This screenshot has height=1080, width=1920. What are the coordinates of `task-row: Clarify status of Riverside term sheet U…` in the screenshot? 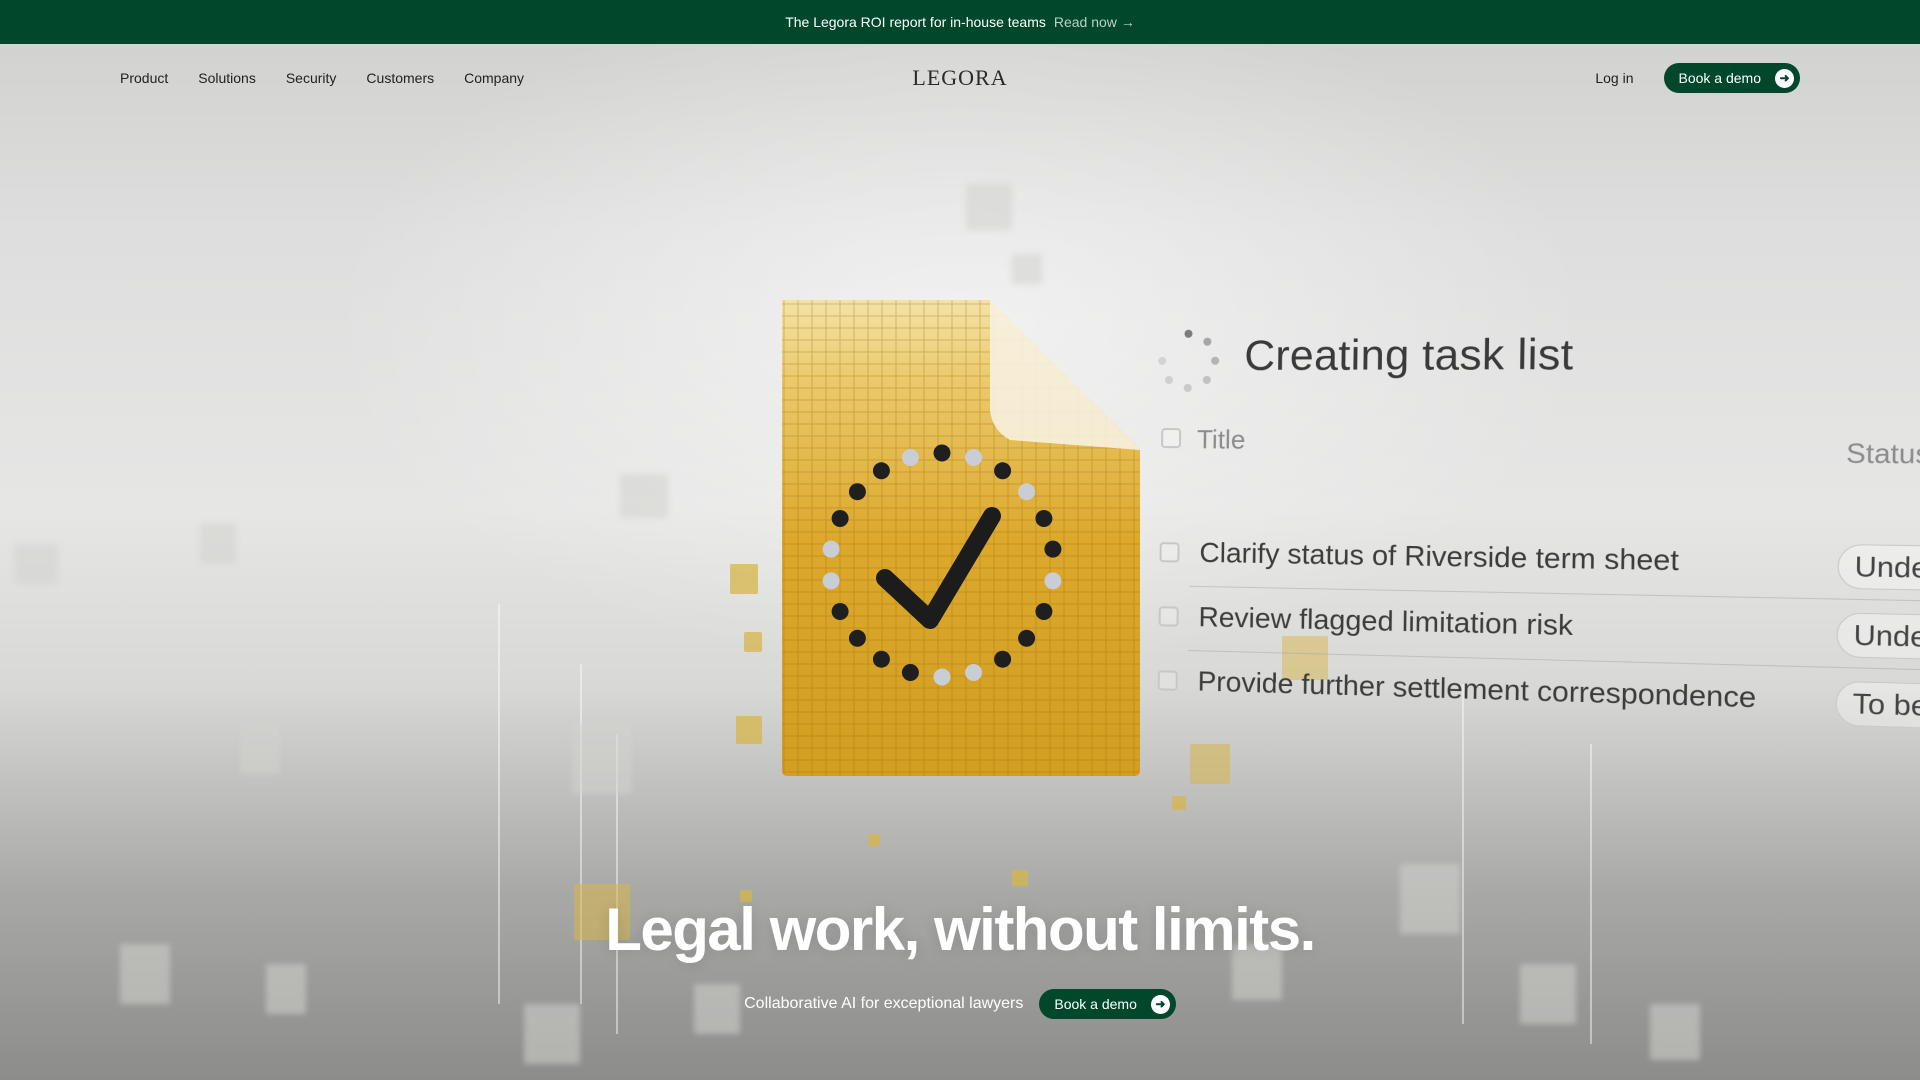 It's located at (1534, 566).